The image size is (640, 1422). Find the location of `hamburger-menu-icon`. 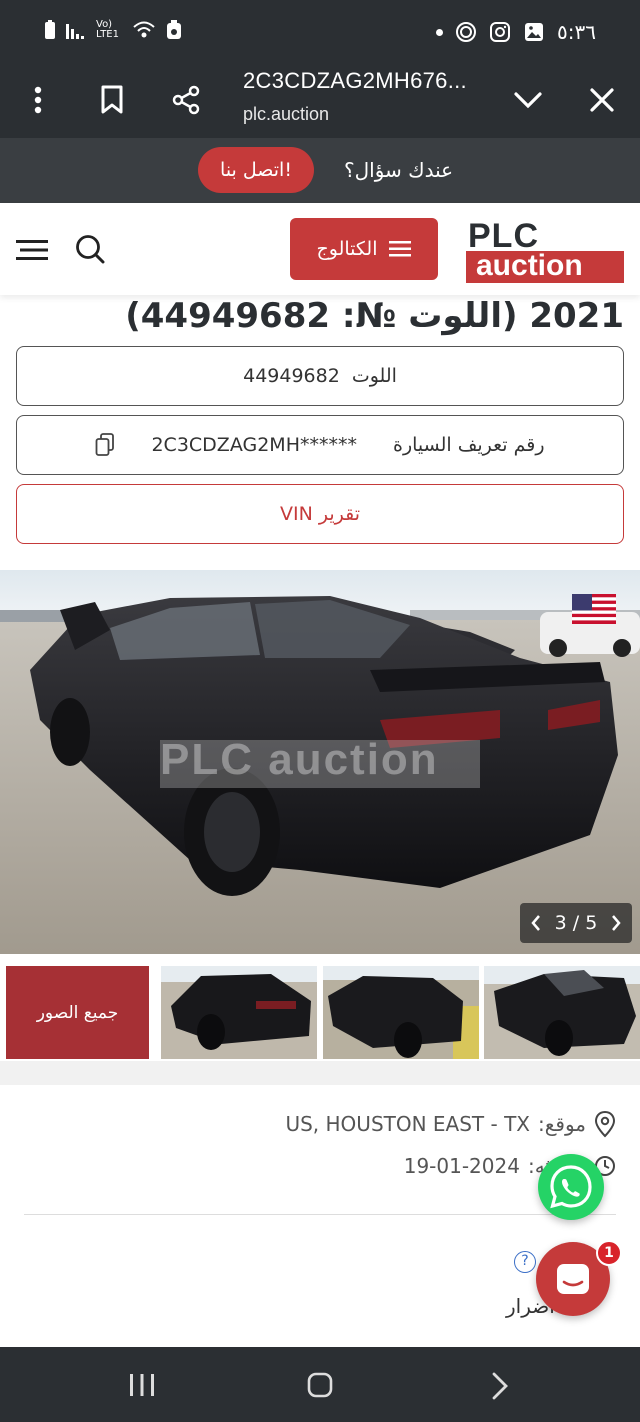

hamburger-menu-icon is located at coordinates (32, 250).